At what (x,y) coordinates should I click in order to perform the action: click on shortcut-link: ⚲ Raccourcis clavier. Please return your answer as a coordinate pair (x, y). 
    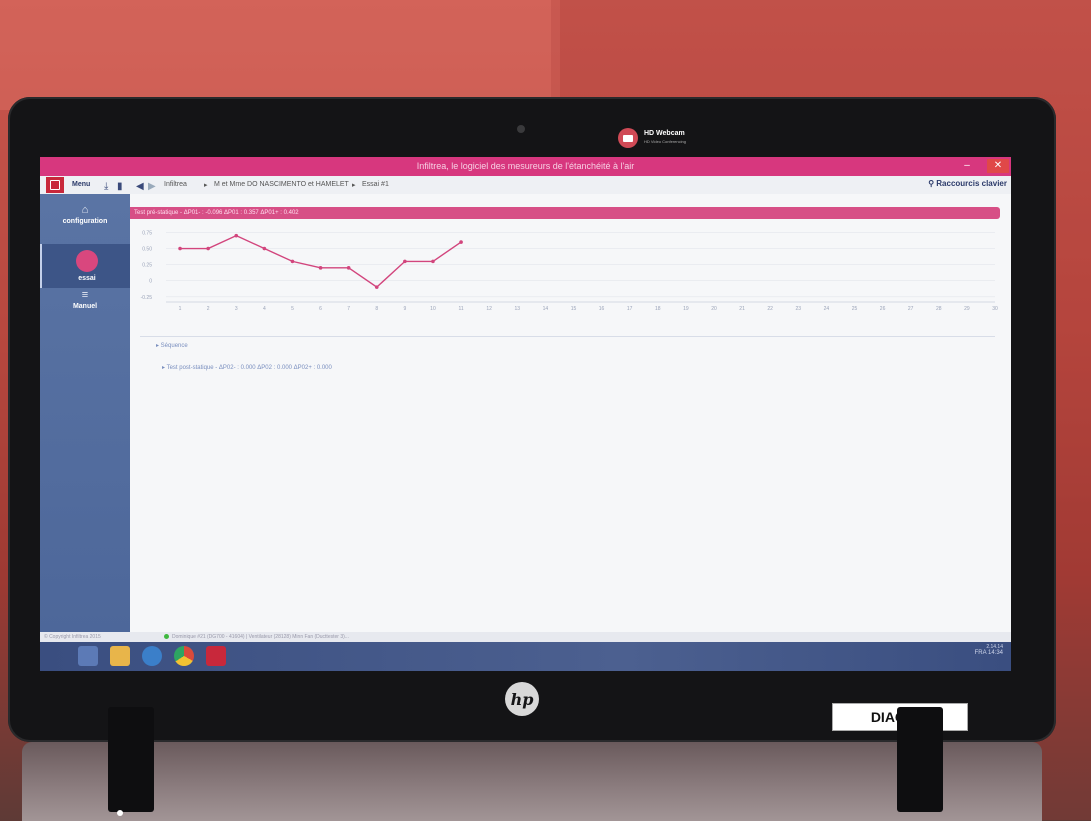
    Looking at the image, I should click on (967, 183).